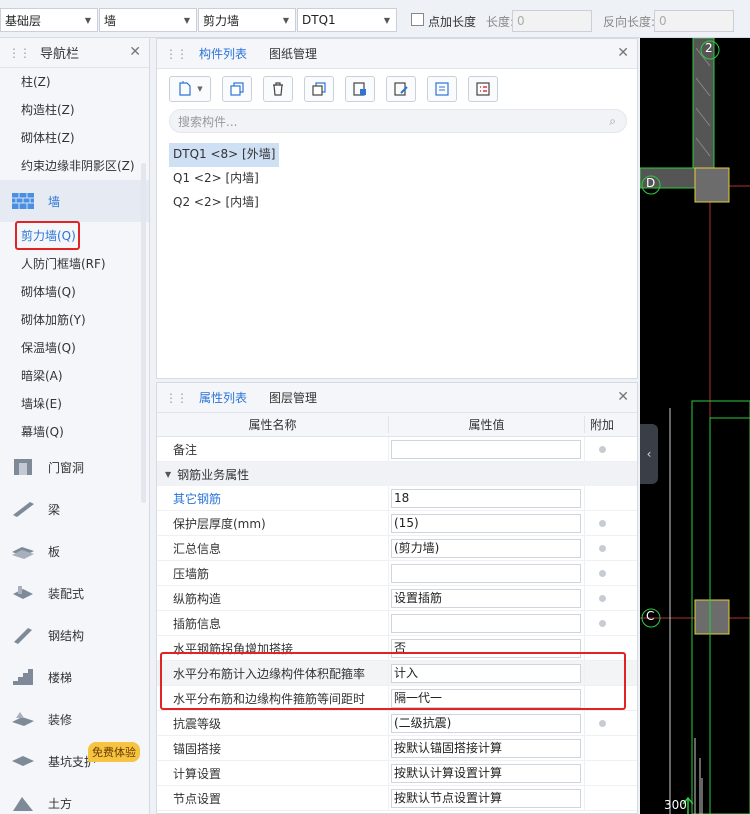 This screenshot has width=750, height=814. Describe the element at coordinates (500, 22) in the screenshot. I see `length-label: 长度:` at that location.